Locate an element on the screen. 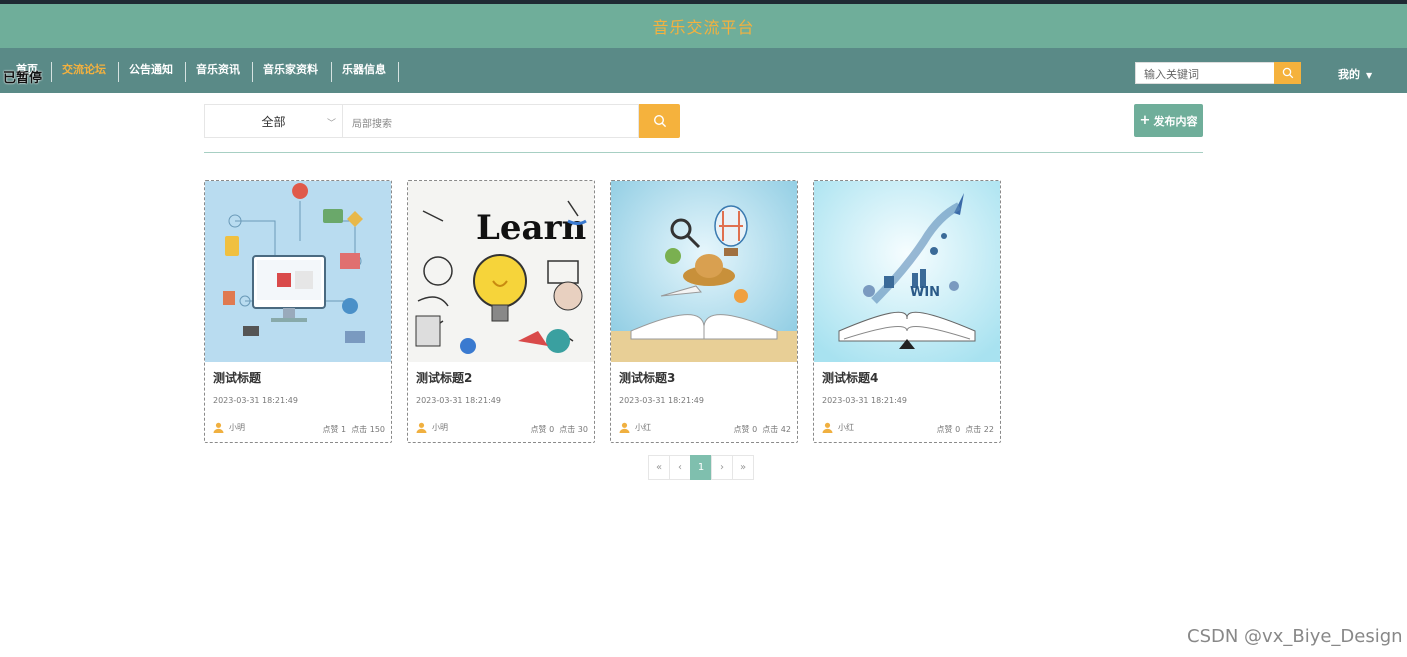  site-header: 音乐交流平台 is located at coordinates (703, 26).